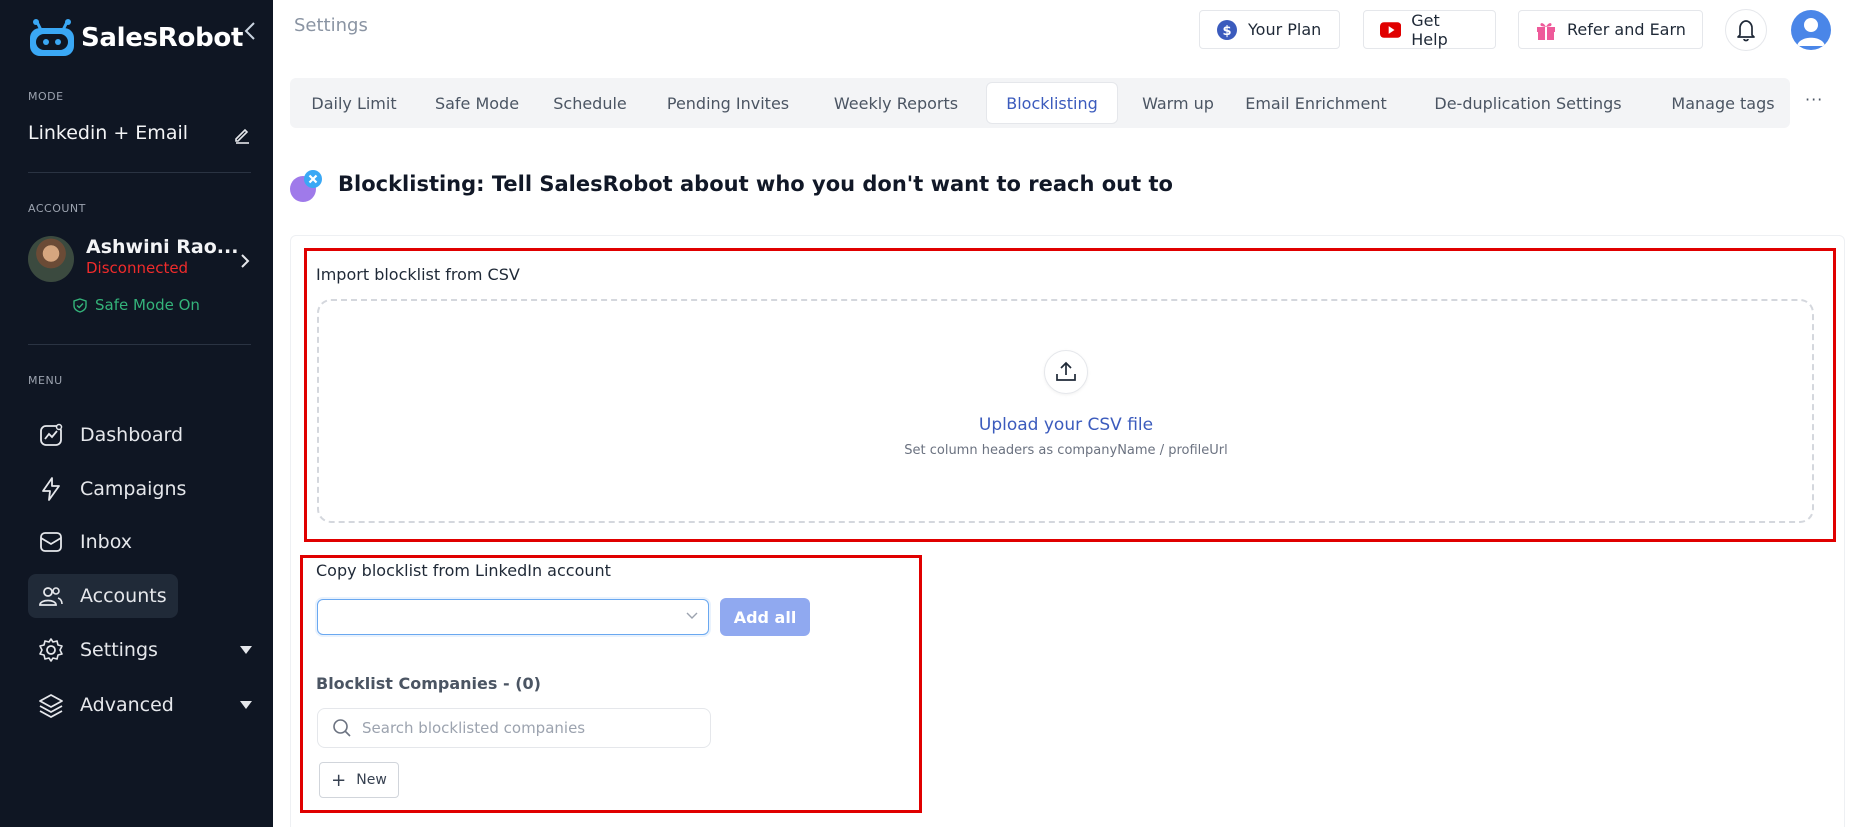 This screenshot has height=827, width=1849. What do you see at coordinates (57, 208) in the screenshot?
I see `account-section-label: ACCOUNT` at bounding box center [57, 208].